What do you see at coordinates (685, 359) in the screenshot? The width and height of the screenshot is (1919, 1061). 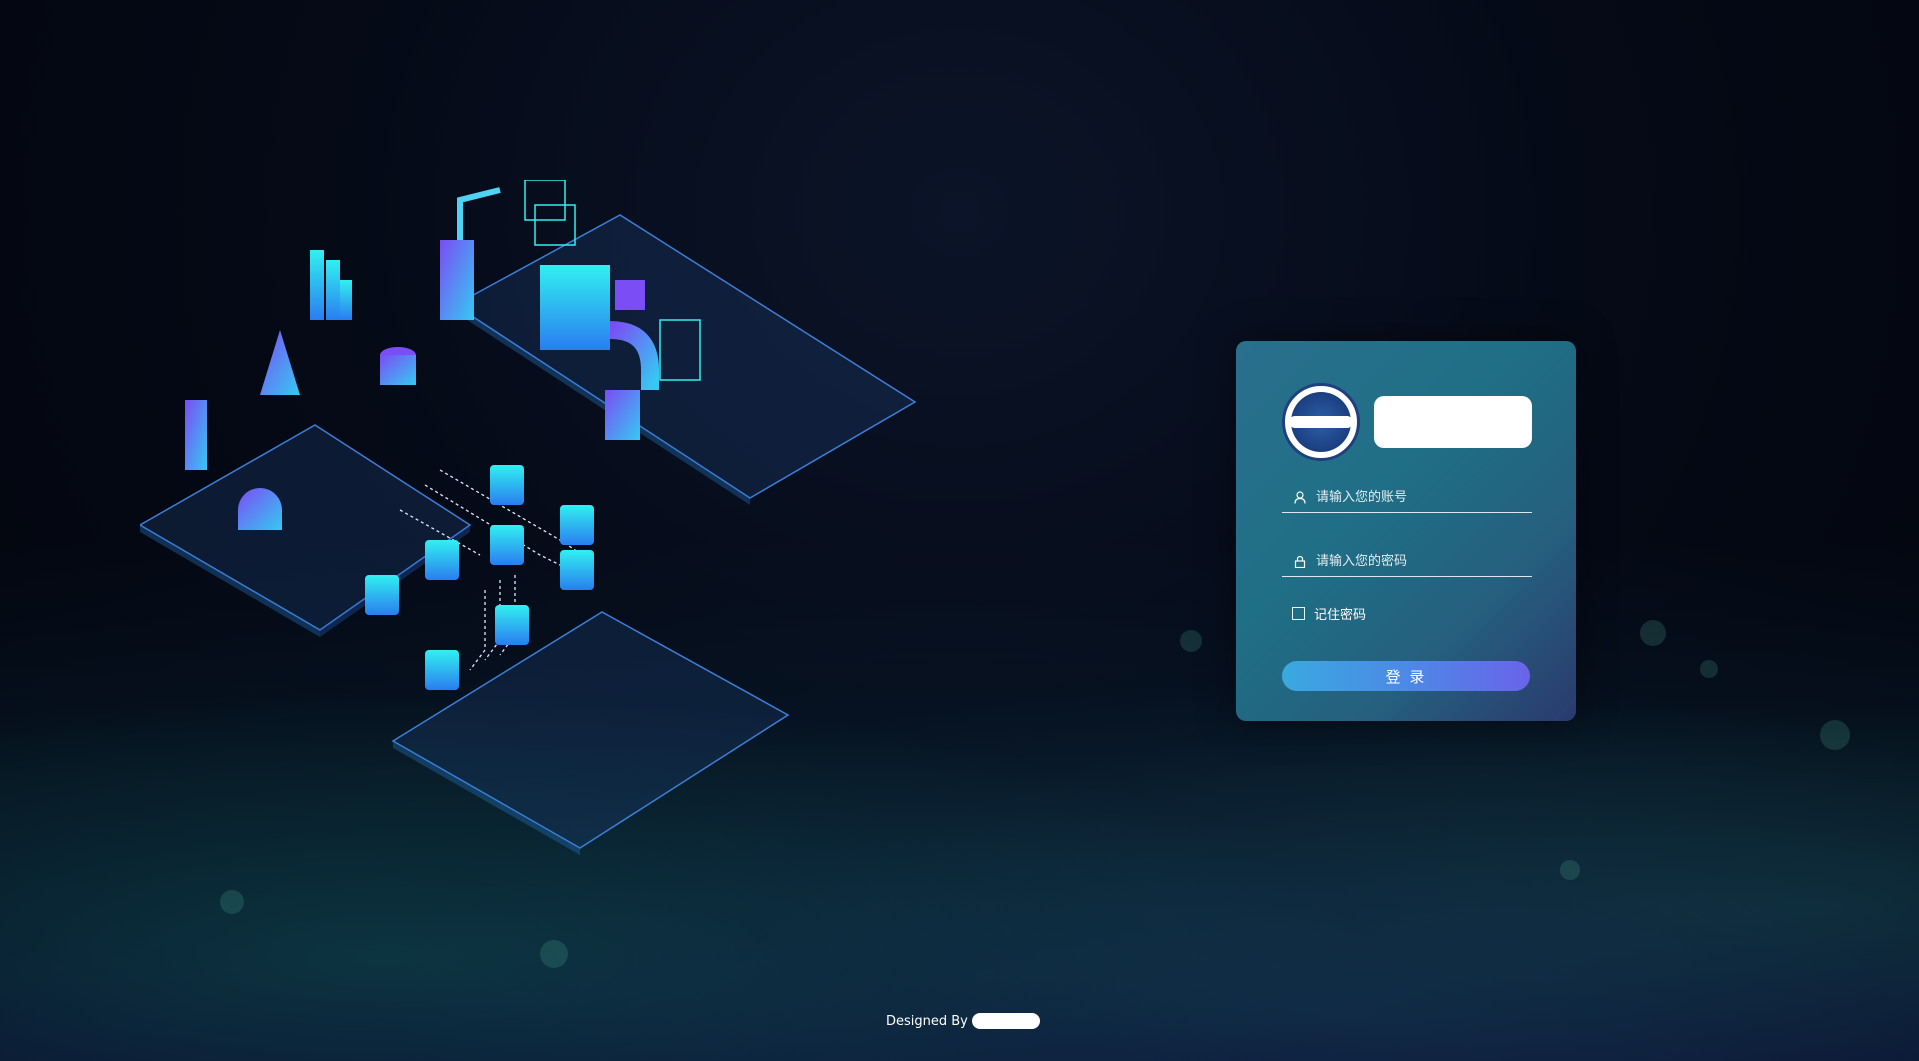 I see `top-platform` at bounding box center [685, 359].